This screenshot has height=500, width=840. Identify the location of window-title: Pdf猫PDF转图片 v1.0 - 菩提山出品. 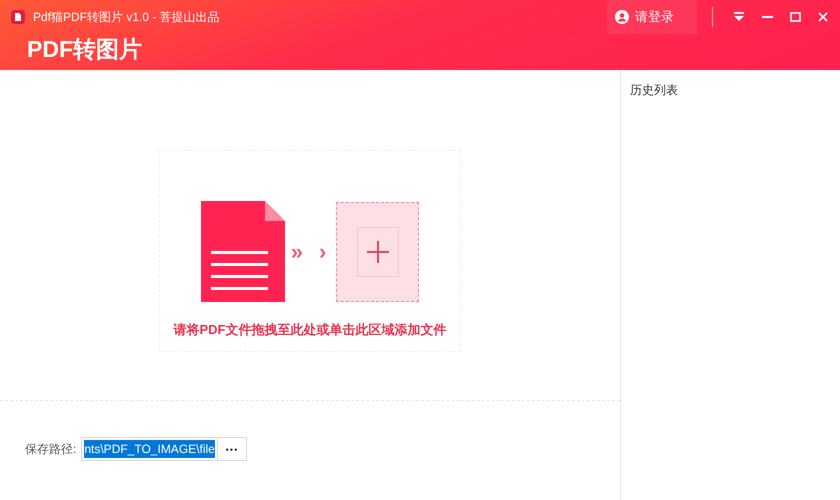
(126, 17).